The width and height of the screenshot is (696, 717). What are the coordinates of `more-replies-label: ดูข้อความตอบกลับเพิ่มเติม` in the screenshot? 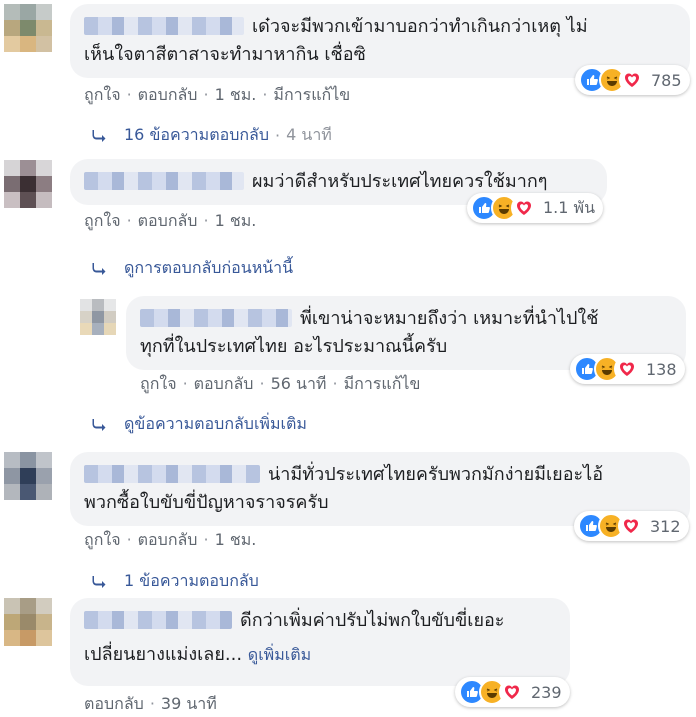 It's located at (215, 424).